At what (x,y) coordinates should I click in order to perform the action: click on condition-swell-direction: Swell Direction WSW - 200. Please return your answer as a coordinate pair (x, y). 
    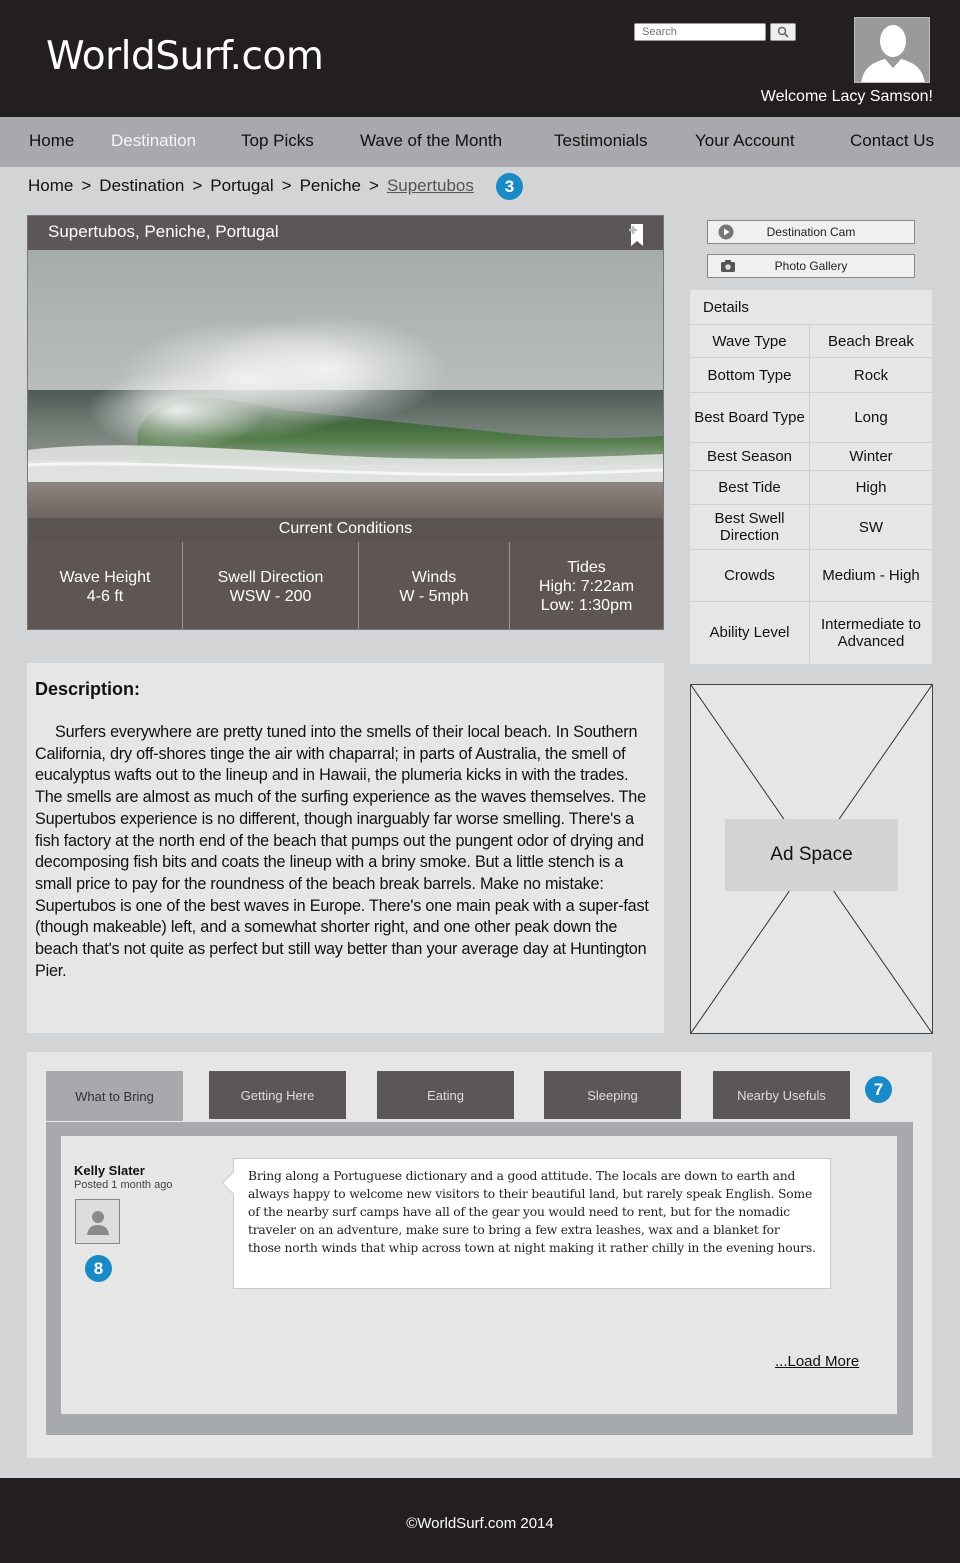
    Looking at the image, I should click on (271, 585).